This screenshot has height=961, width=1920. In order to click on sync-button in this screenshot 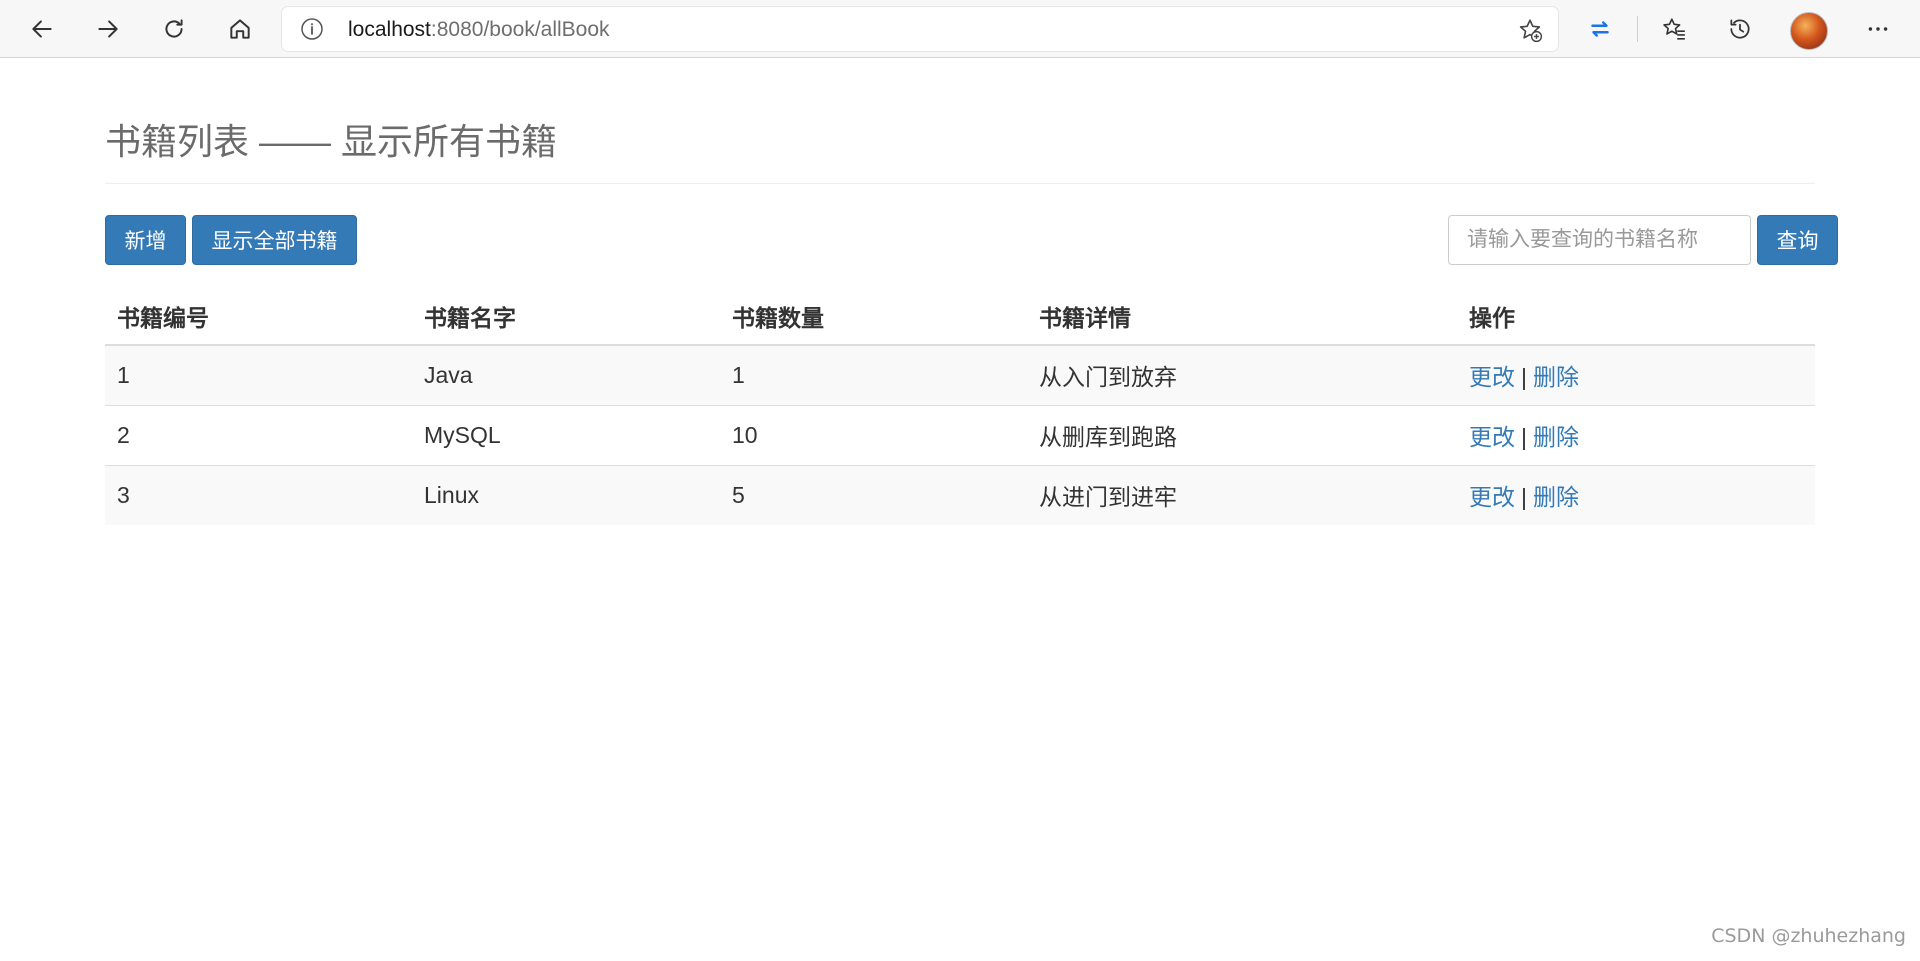, I will do `click(1600, 29)`.